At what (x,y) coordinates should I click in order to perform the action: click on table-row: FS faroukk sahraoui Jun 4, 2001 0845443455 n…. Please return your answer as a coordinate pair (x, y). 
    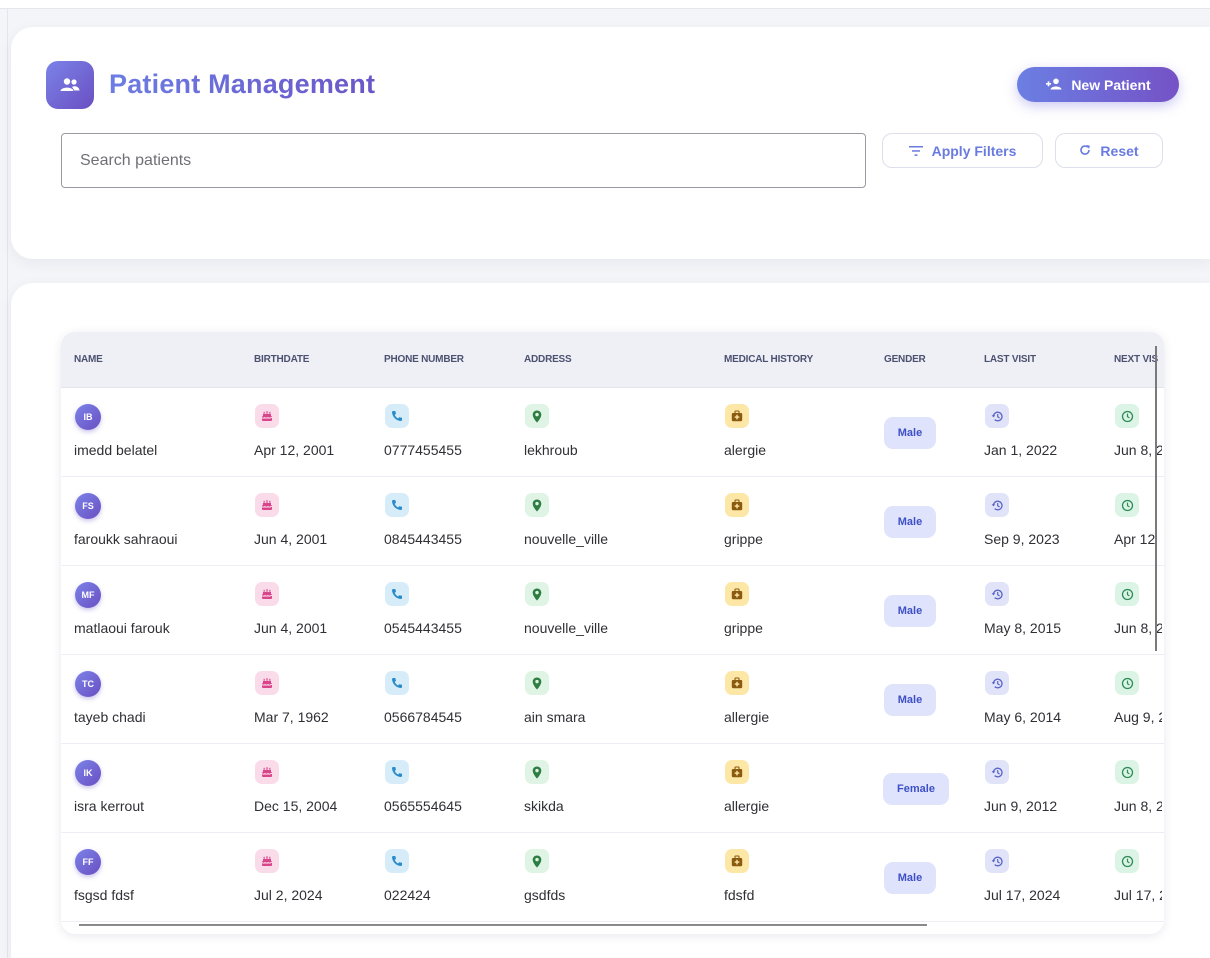
    Looking at the image, I should click on (612, 521).